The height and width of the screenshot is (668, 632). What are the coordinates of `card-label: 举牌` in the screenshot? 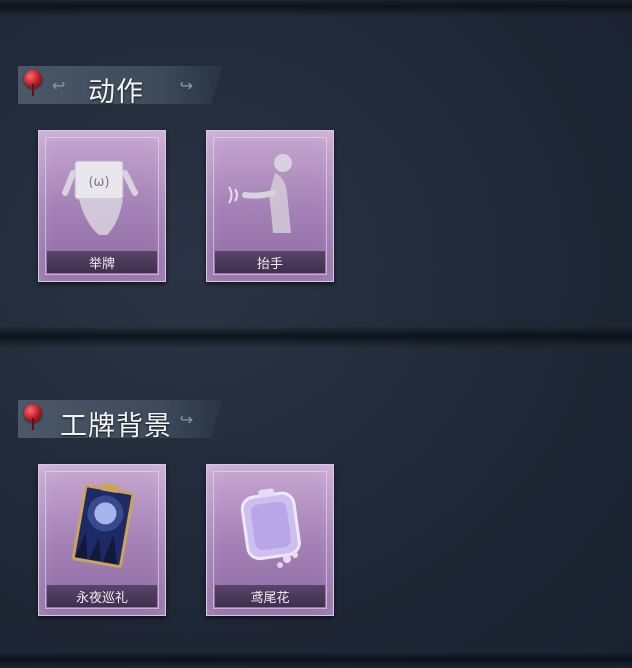 It's located at (101, 264).